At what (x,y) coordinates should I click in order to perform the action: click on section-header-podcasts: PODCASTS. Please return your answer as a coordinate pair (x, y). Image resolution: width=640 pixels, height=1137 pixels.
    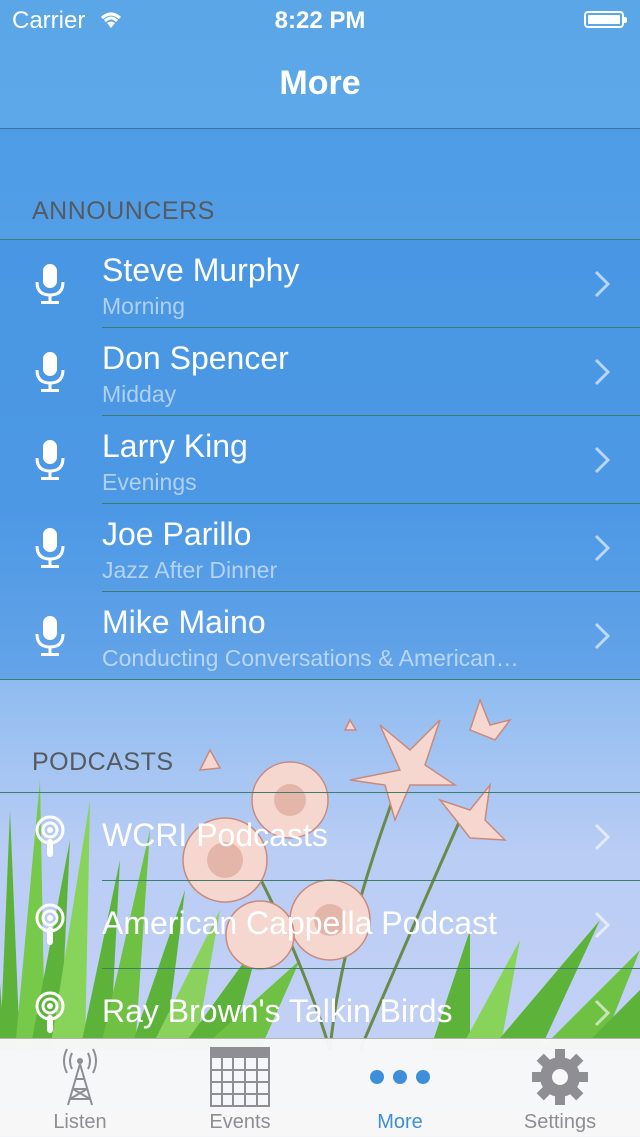
    Looking at the image, I should click on (103, 762).